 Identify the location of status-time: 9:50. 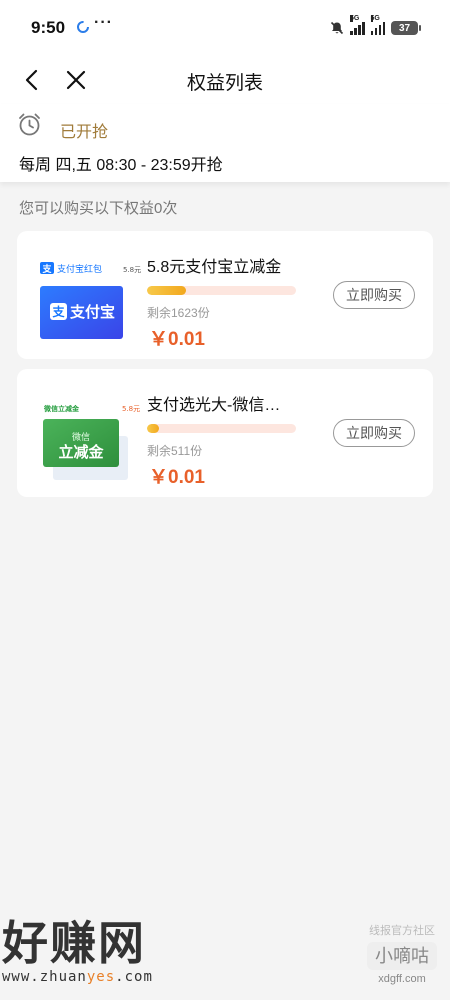
(48, 27).